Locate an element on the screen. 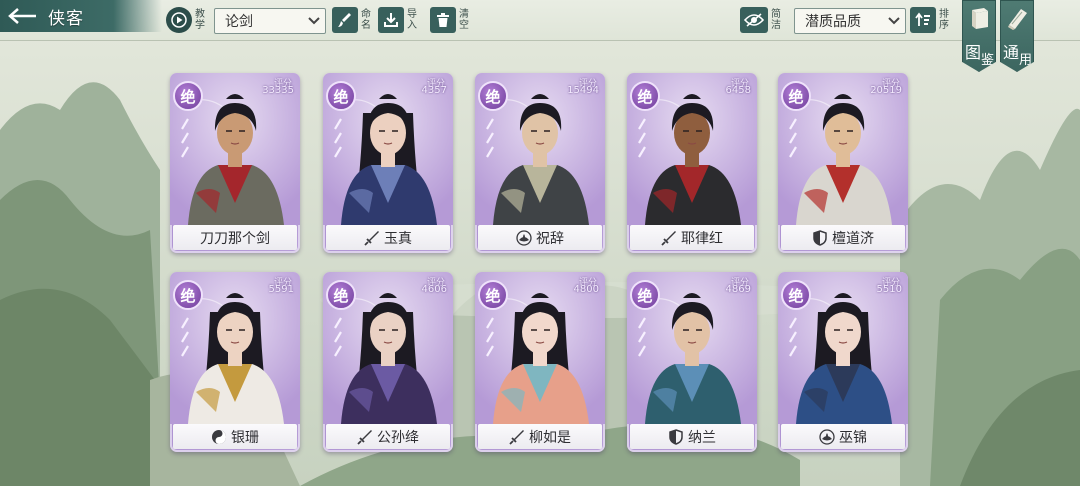 The image size is (1080, 486). tutorial-label: 教学 is located at coordinates (200, 20).